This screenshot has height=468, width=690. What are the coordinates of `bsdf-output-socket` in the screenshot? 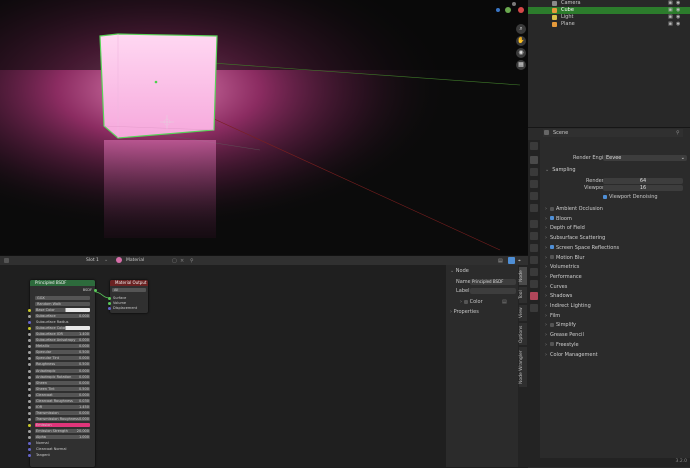 It's located at (95, 290).